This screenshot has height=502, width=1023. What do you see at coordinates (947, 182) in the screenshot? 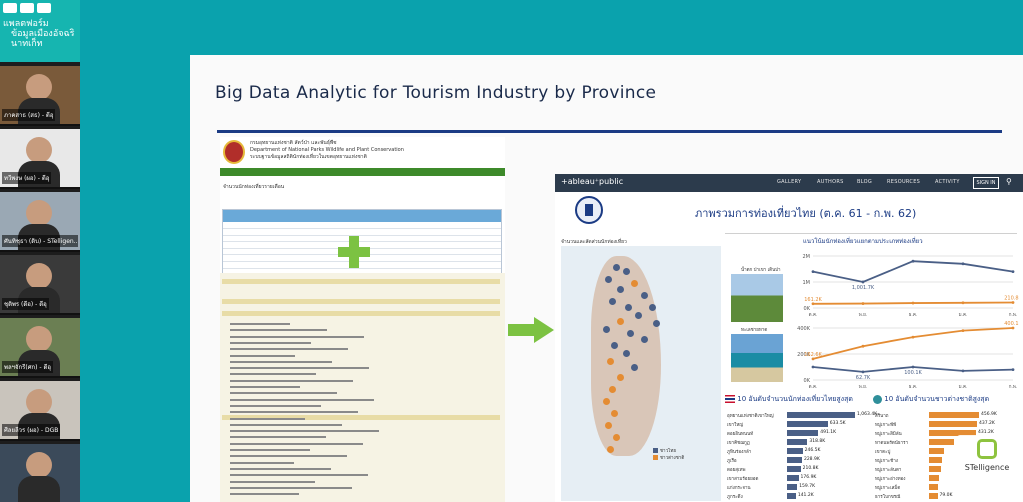
I see `nav-activity: ACTIVITY` at bounding box center [947, 182].